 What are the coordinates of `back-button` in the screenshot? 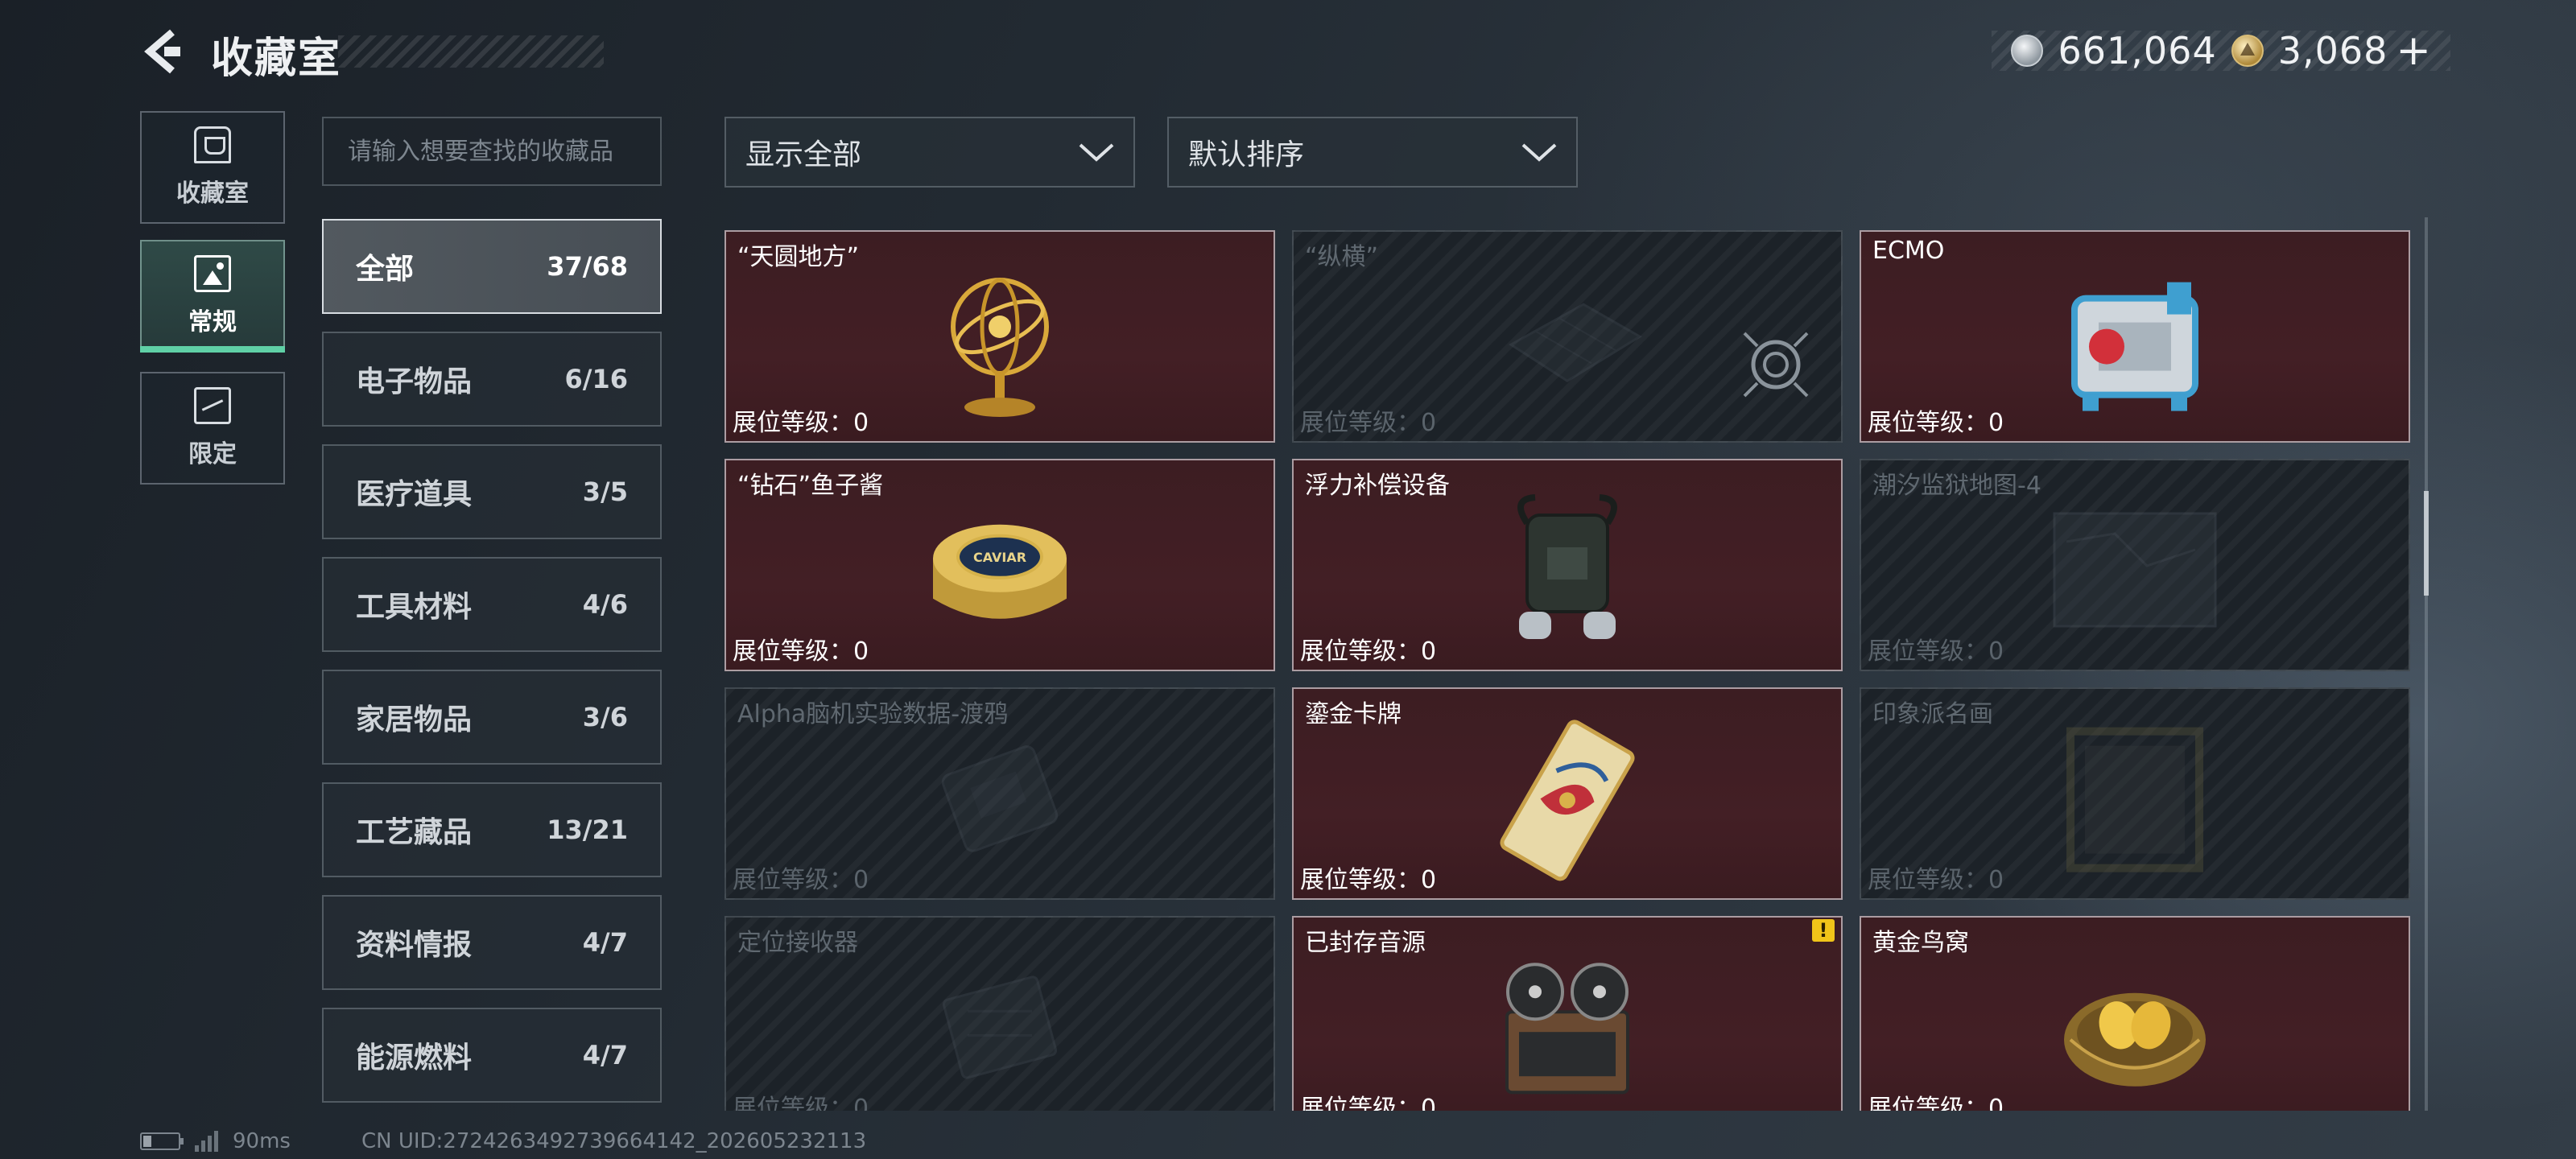 It's located at (162, 51).